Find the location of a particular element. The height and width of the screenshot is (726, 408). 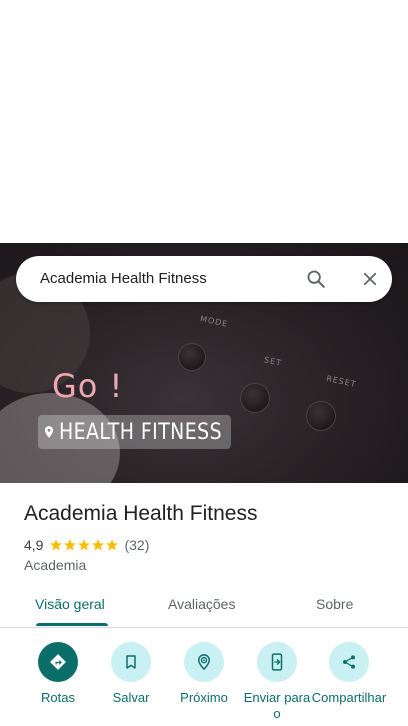

nearby-button: Próximo is located at coordinates (204, 674).